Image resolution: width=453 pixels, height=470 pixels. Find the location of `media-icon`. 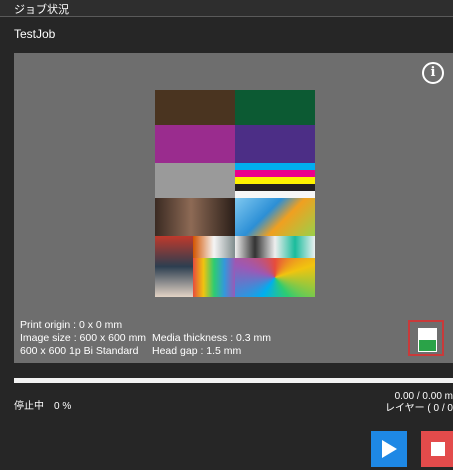

media-icon is located at coordinates (427, 340).